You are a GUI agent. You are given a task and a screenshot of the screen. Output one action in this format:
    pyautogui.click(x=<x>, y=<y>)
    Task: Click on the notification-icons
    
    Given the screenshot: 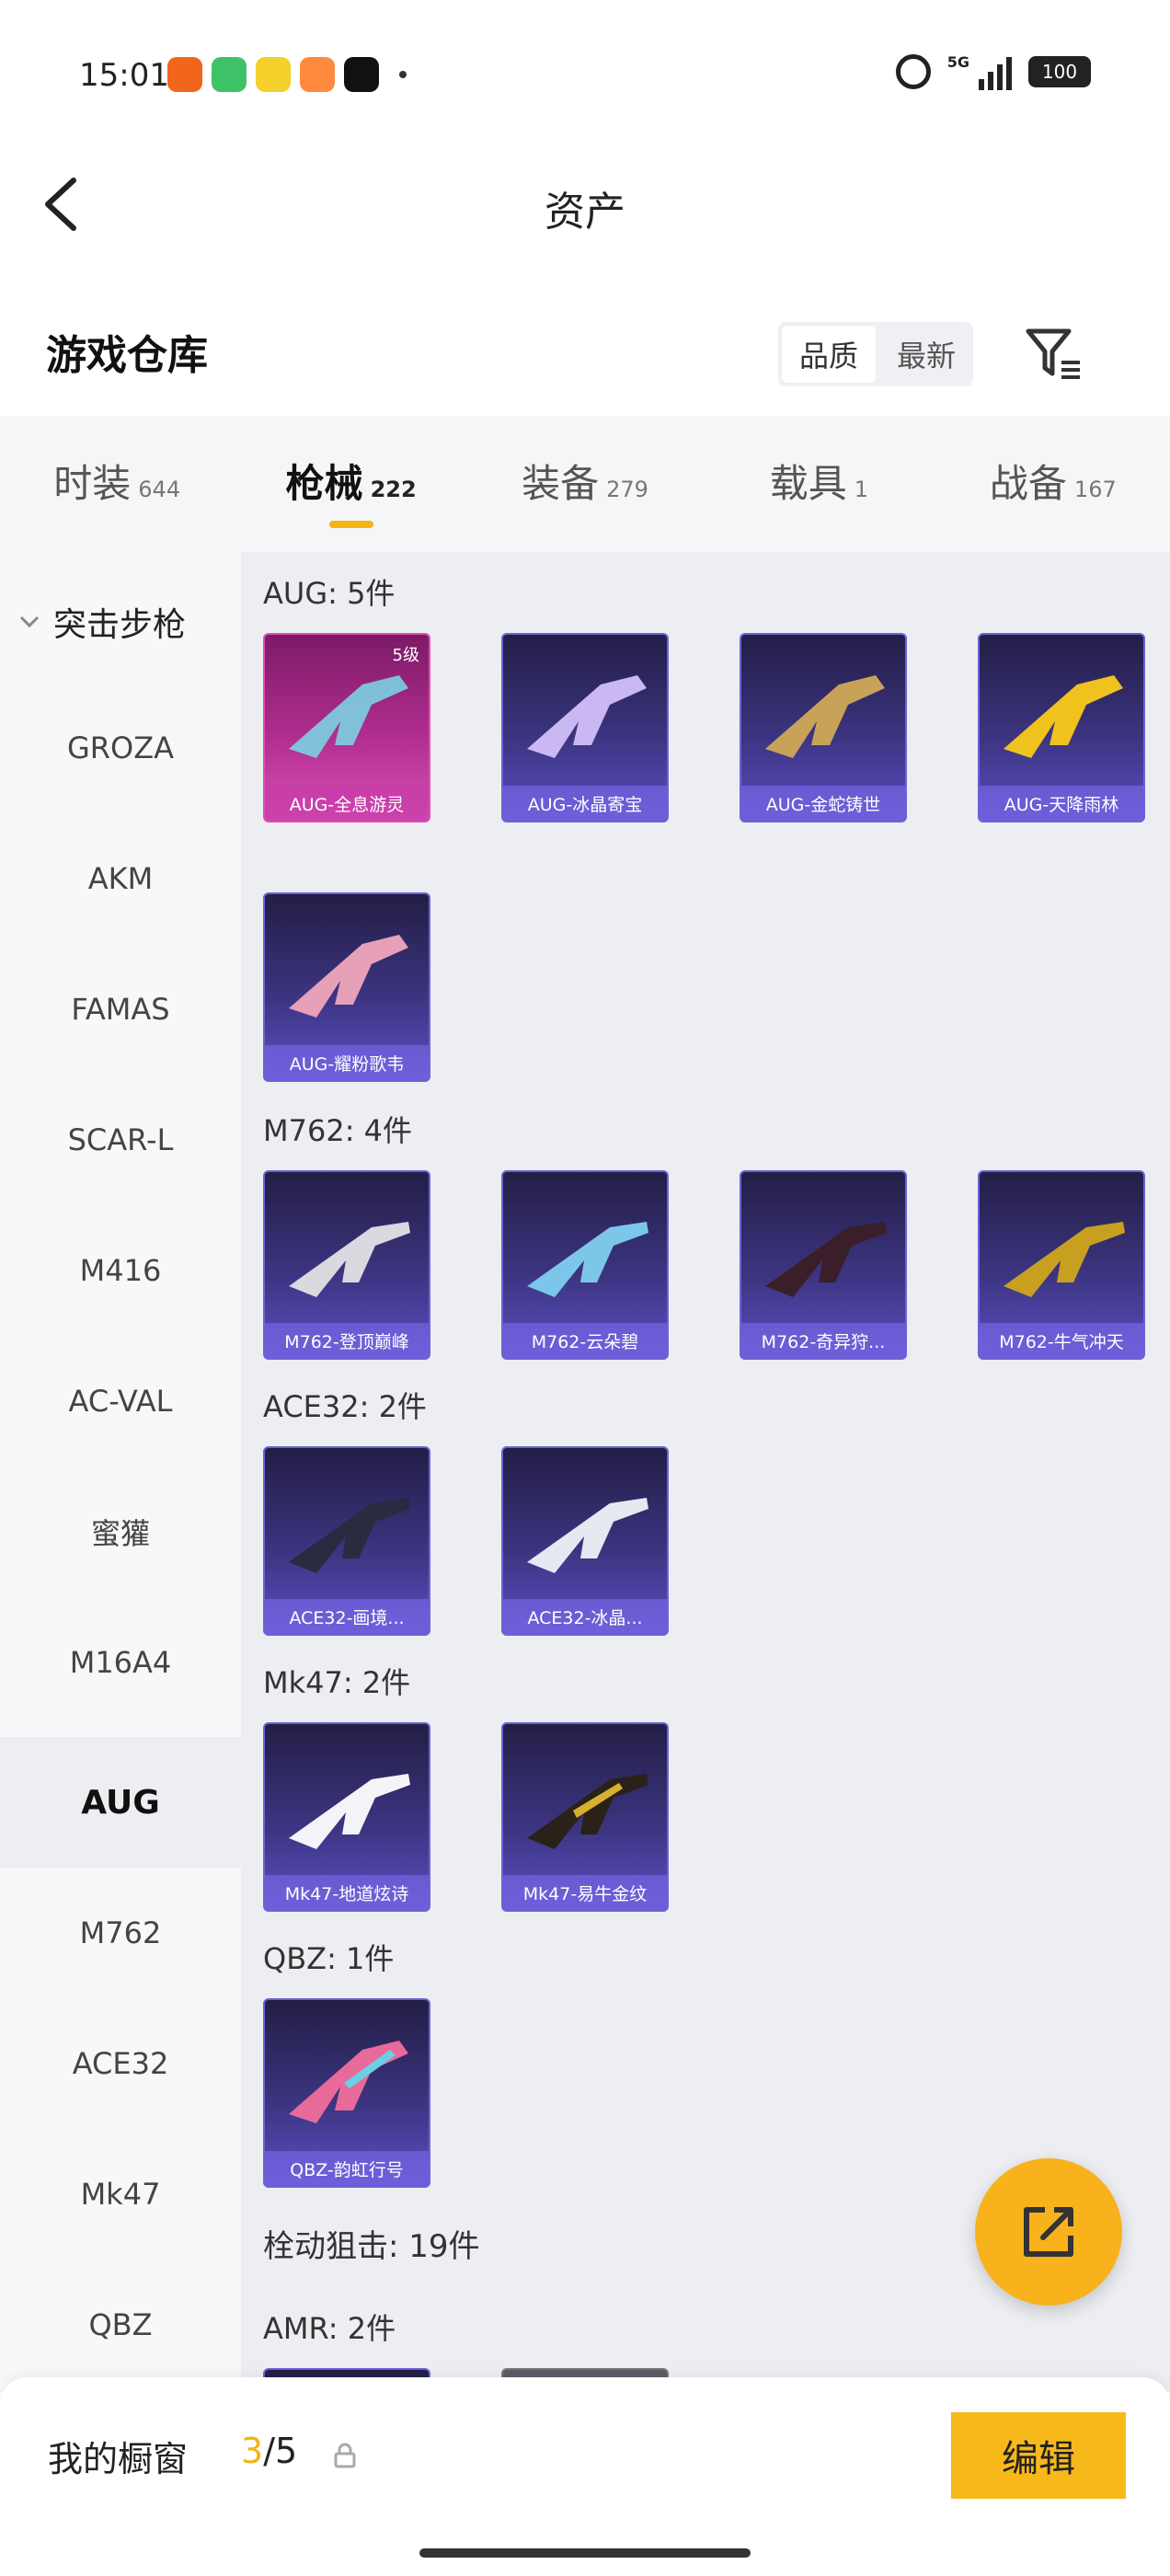 What is the action you would take?
    pyautogui.click(x=287, y=74)
    